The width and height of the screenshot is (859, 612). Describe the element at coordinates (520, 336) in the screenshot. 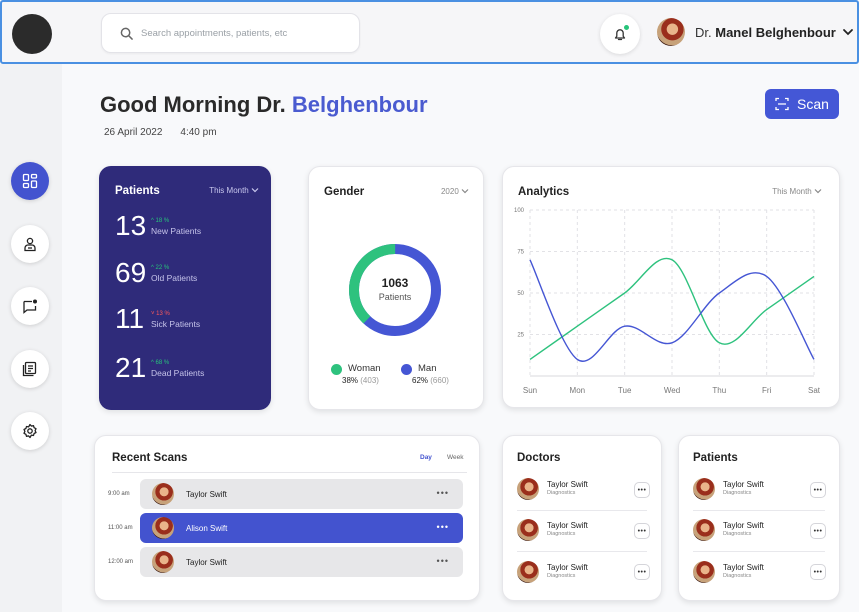

I see `y-tick-label: 25` at that location.